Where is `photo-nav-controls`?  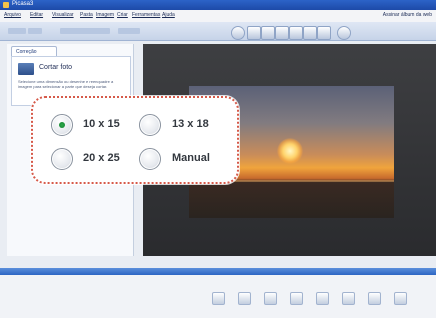
photo-nav-controls is located at coordinates (293, 32).